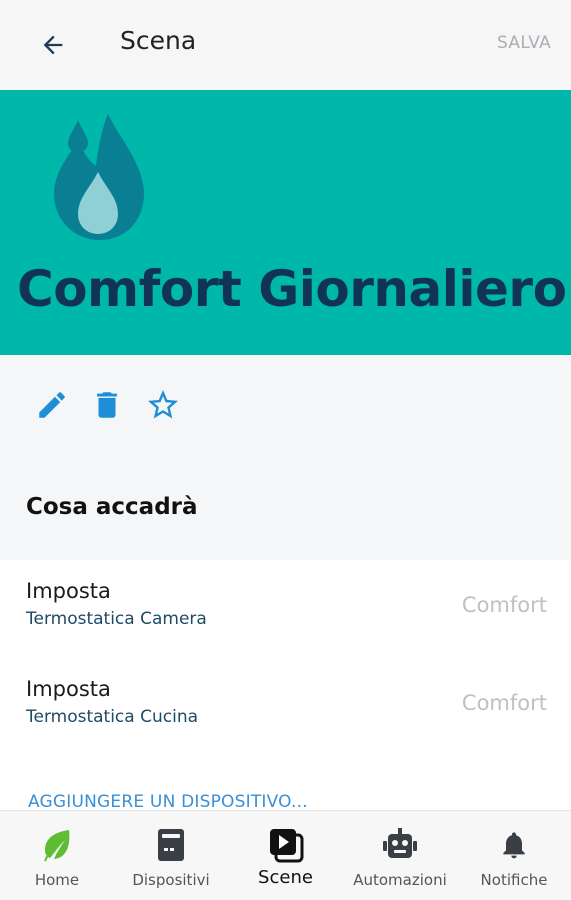  What do you see at coordinates (285, 609) in the screenshot?
I see `list-item: Imposta Termostatica Camera Comfort` at bounding box center [285, 609].